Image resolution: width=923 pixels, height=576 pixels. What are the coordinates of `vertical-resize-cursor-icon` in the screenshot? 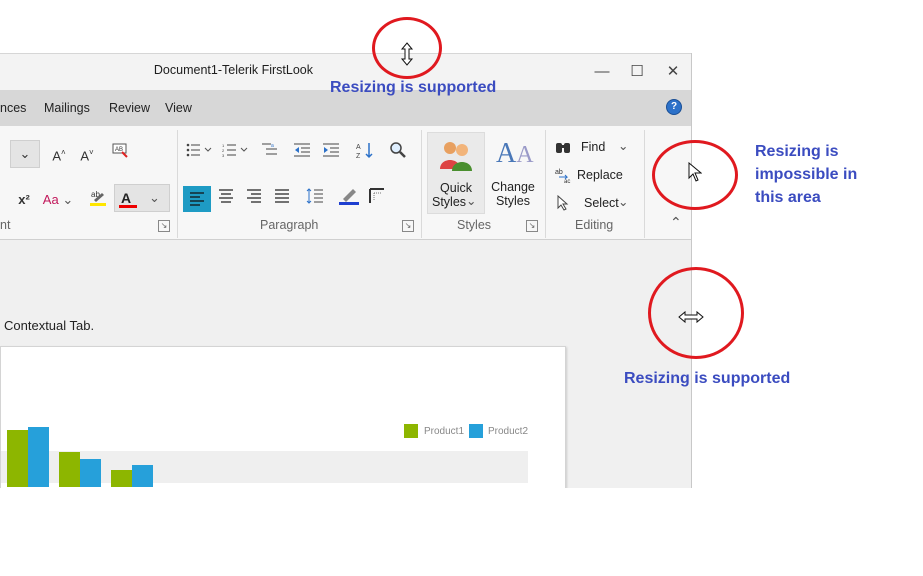 It's located at (407, 56).